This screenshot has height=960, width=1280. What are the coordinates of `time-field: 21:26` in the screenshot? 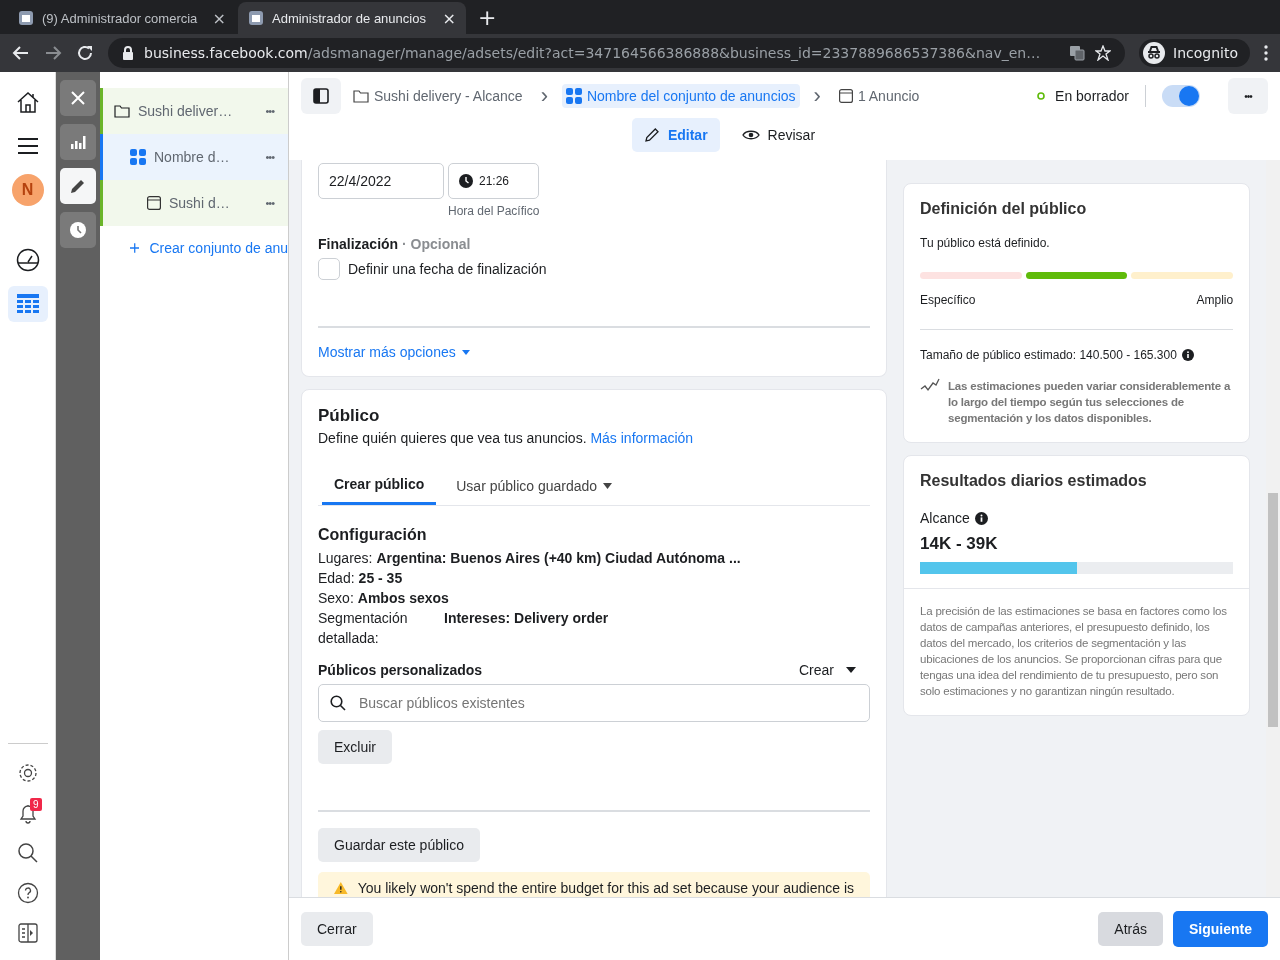 It's located at (493, 181).